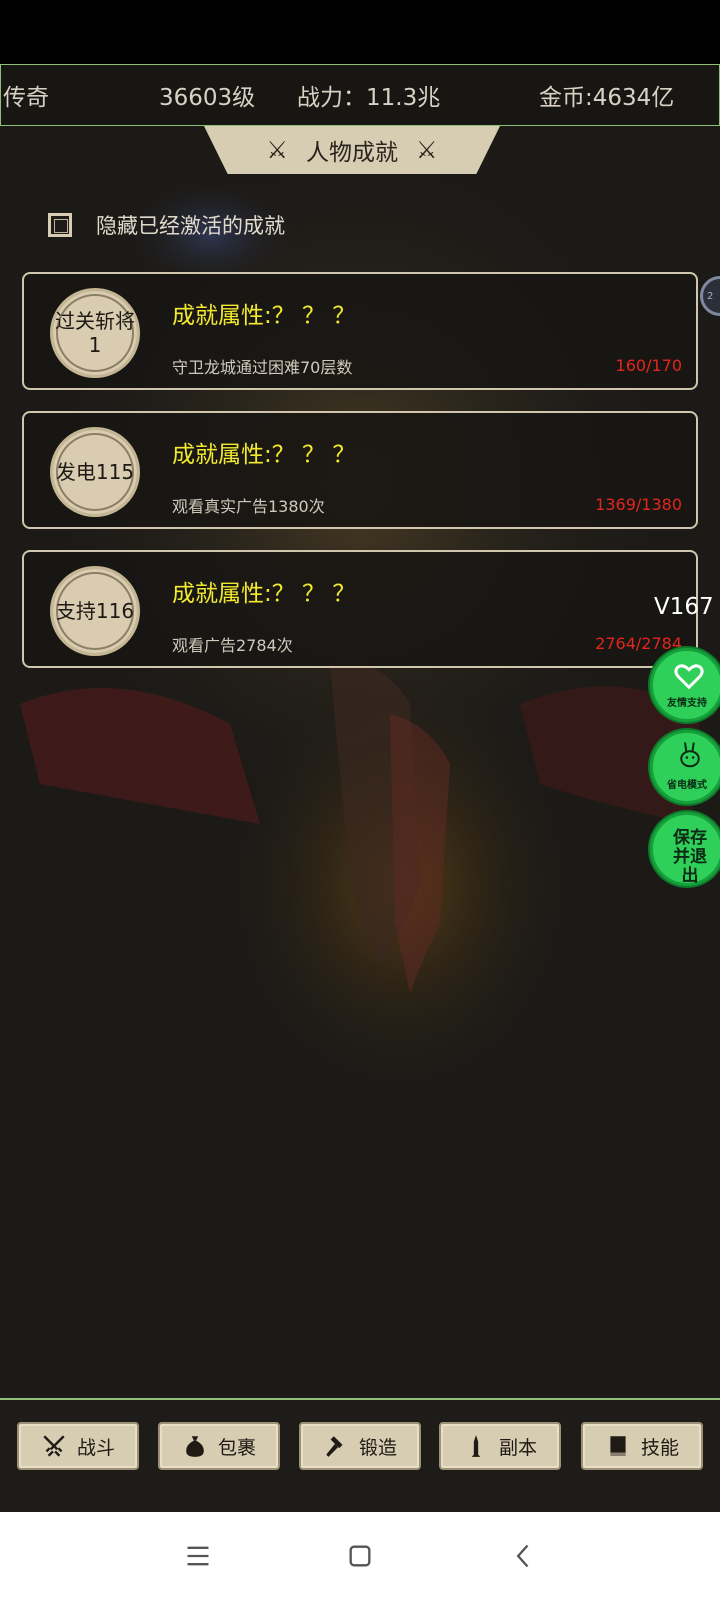 This screenshot has height=1600, width=720. What do you see at coordinates (659, 1447) in the screenshot?
I see `tab-skills-label: 技能` at bounding box center [659, 1447].